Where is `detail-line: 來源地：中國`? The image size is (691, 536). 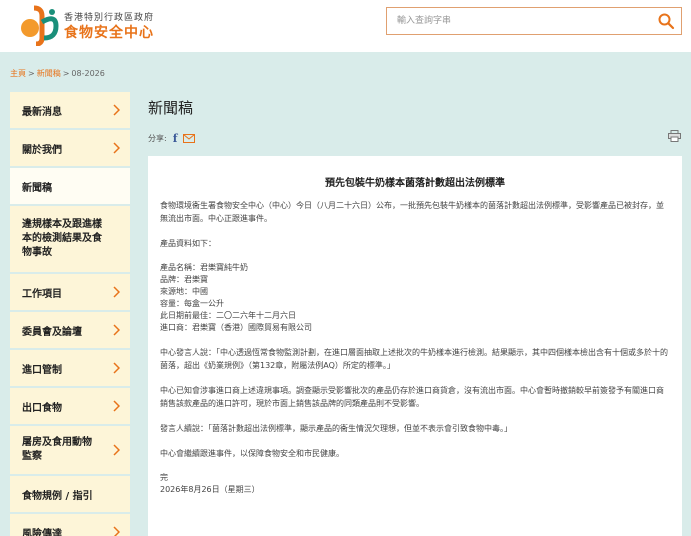 detail-line: 來源地：中國 is located at coordinates (184, 291).